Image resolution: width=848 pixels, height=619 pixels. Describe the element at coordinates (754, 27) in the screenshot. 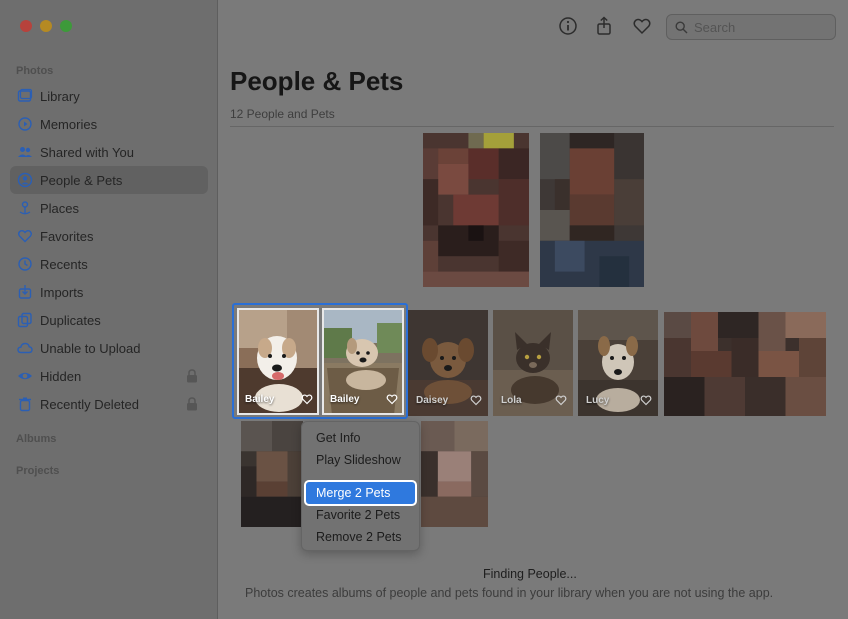

I see `search-input` at that location.